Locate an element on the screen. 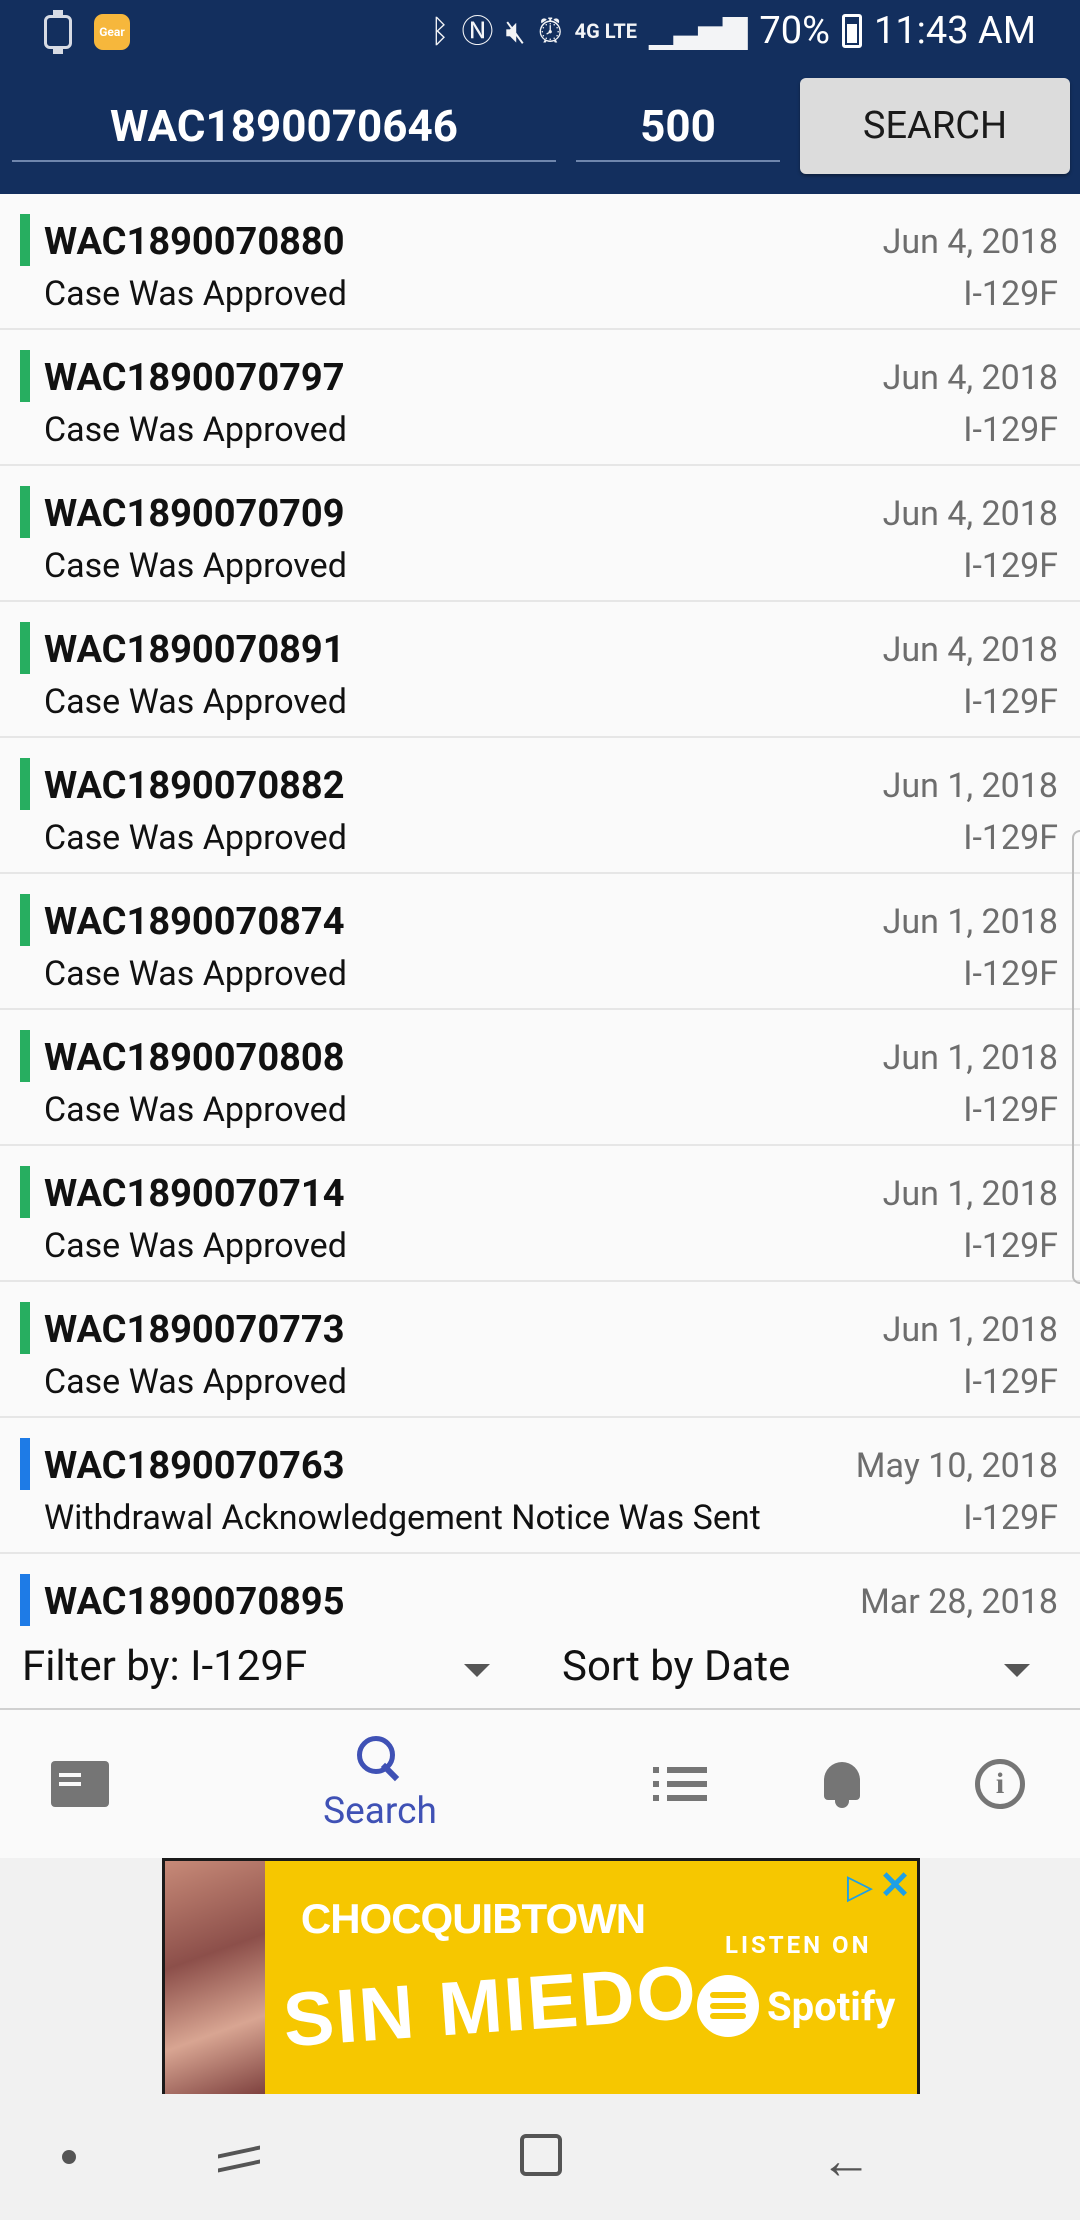 This screenshot has height=2220, width=1080. bell-icon is located at coordinates (842, 1784).